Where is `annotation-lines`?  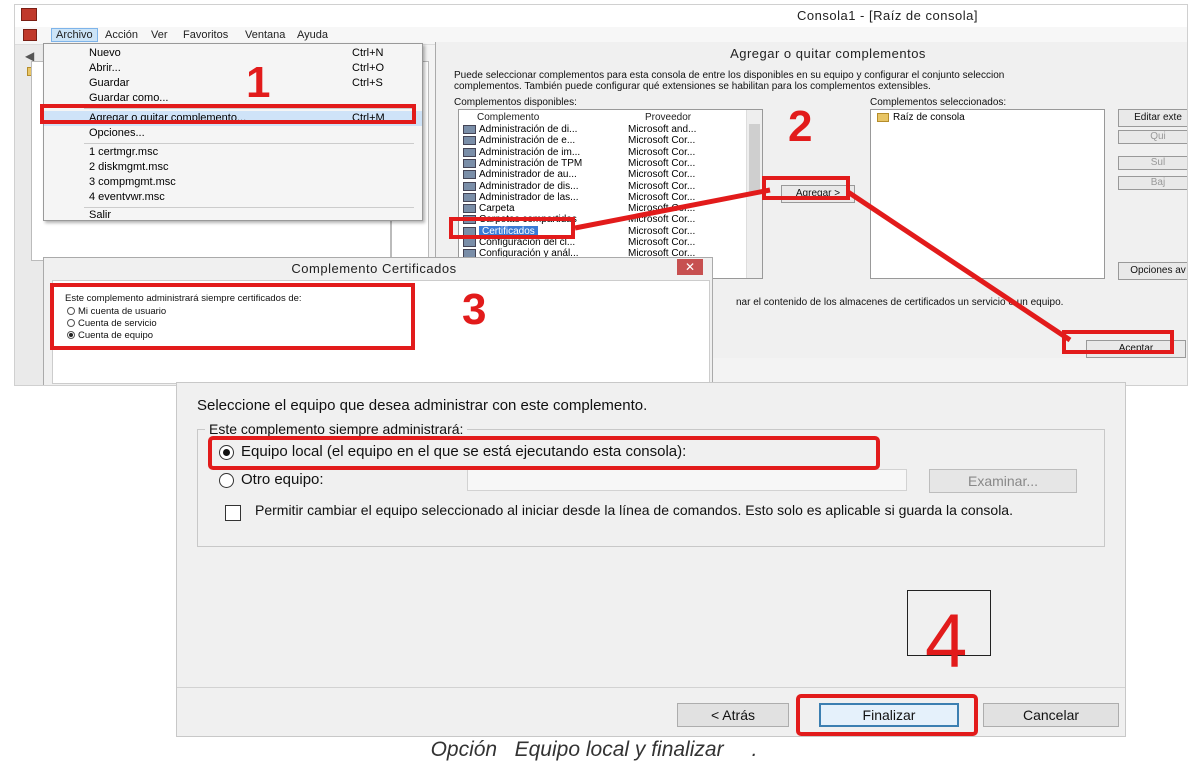 annotation-lines is located at coordinates (823, 265).